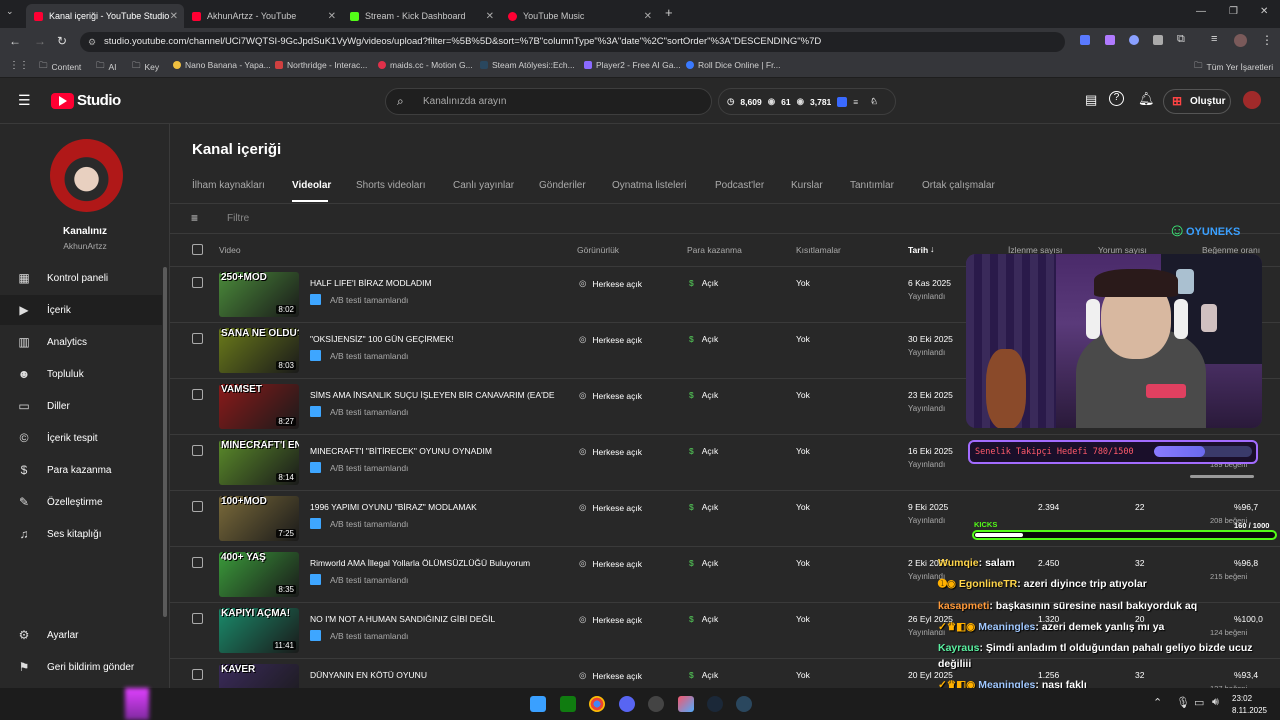  I want to click on sort-down-icon: ↓, so click(932, 249).